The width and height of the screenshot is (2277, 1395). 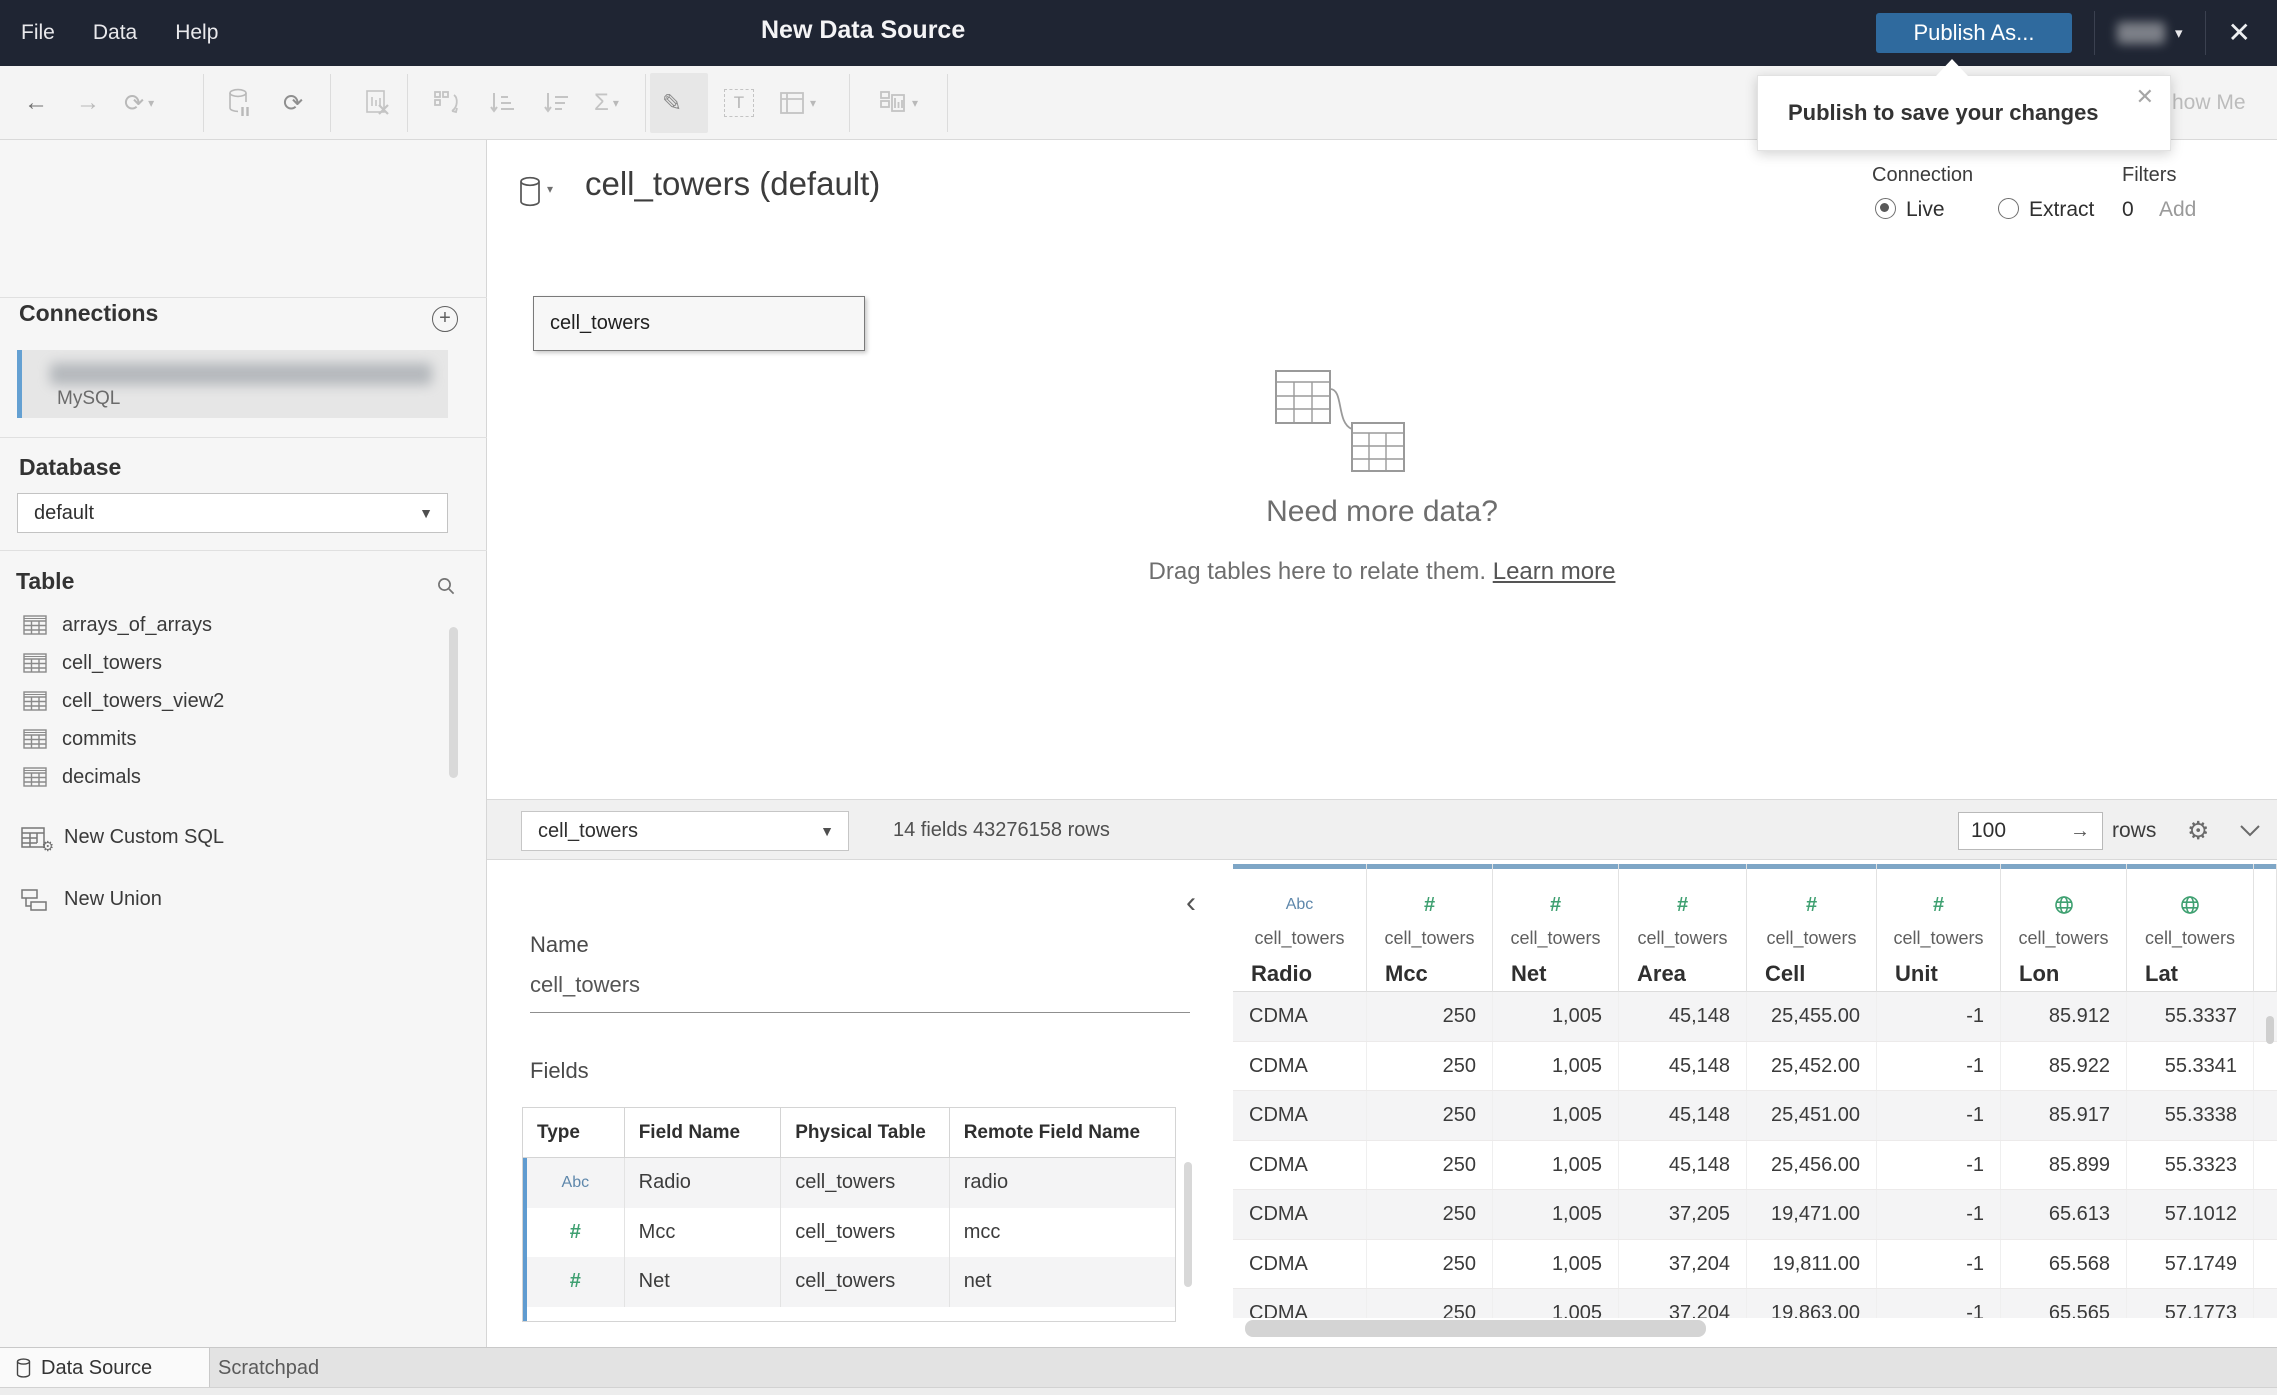 I want to click on grid-column-header-lon: cell_towers Lon, so click(x=2064, y=928).